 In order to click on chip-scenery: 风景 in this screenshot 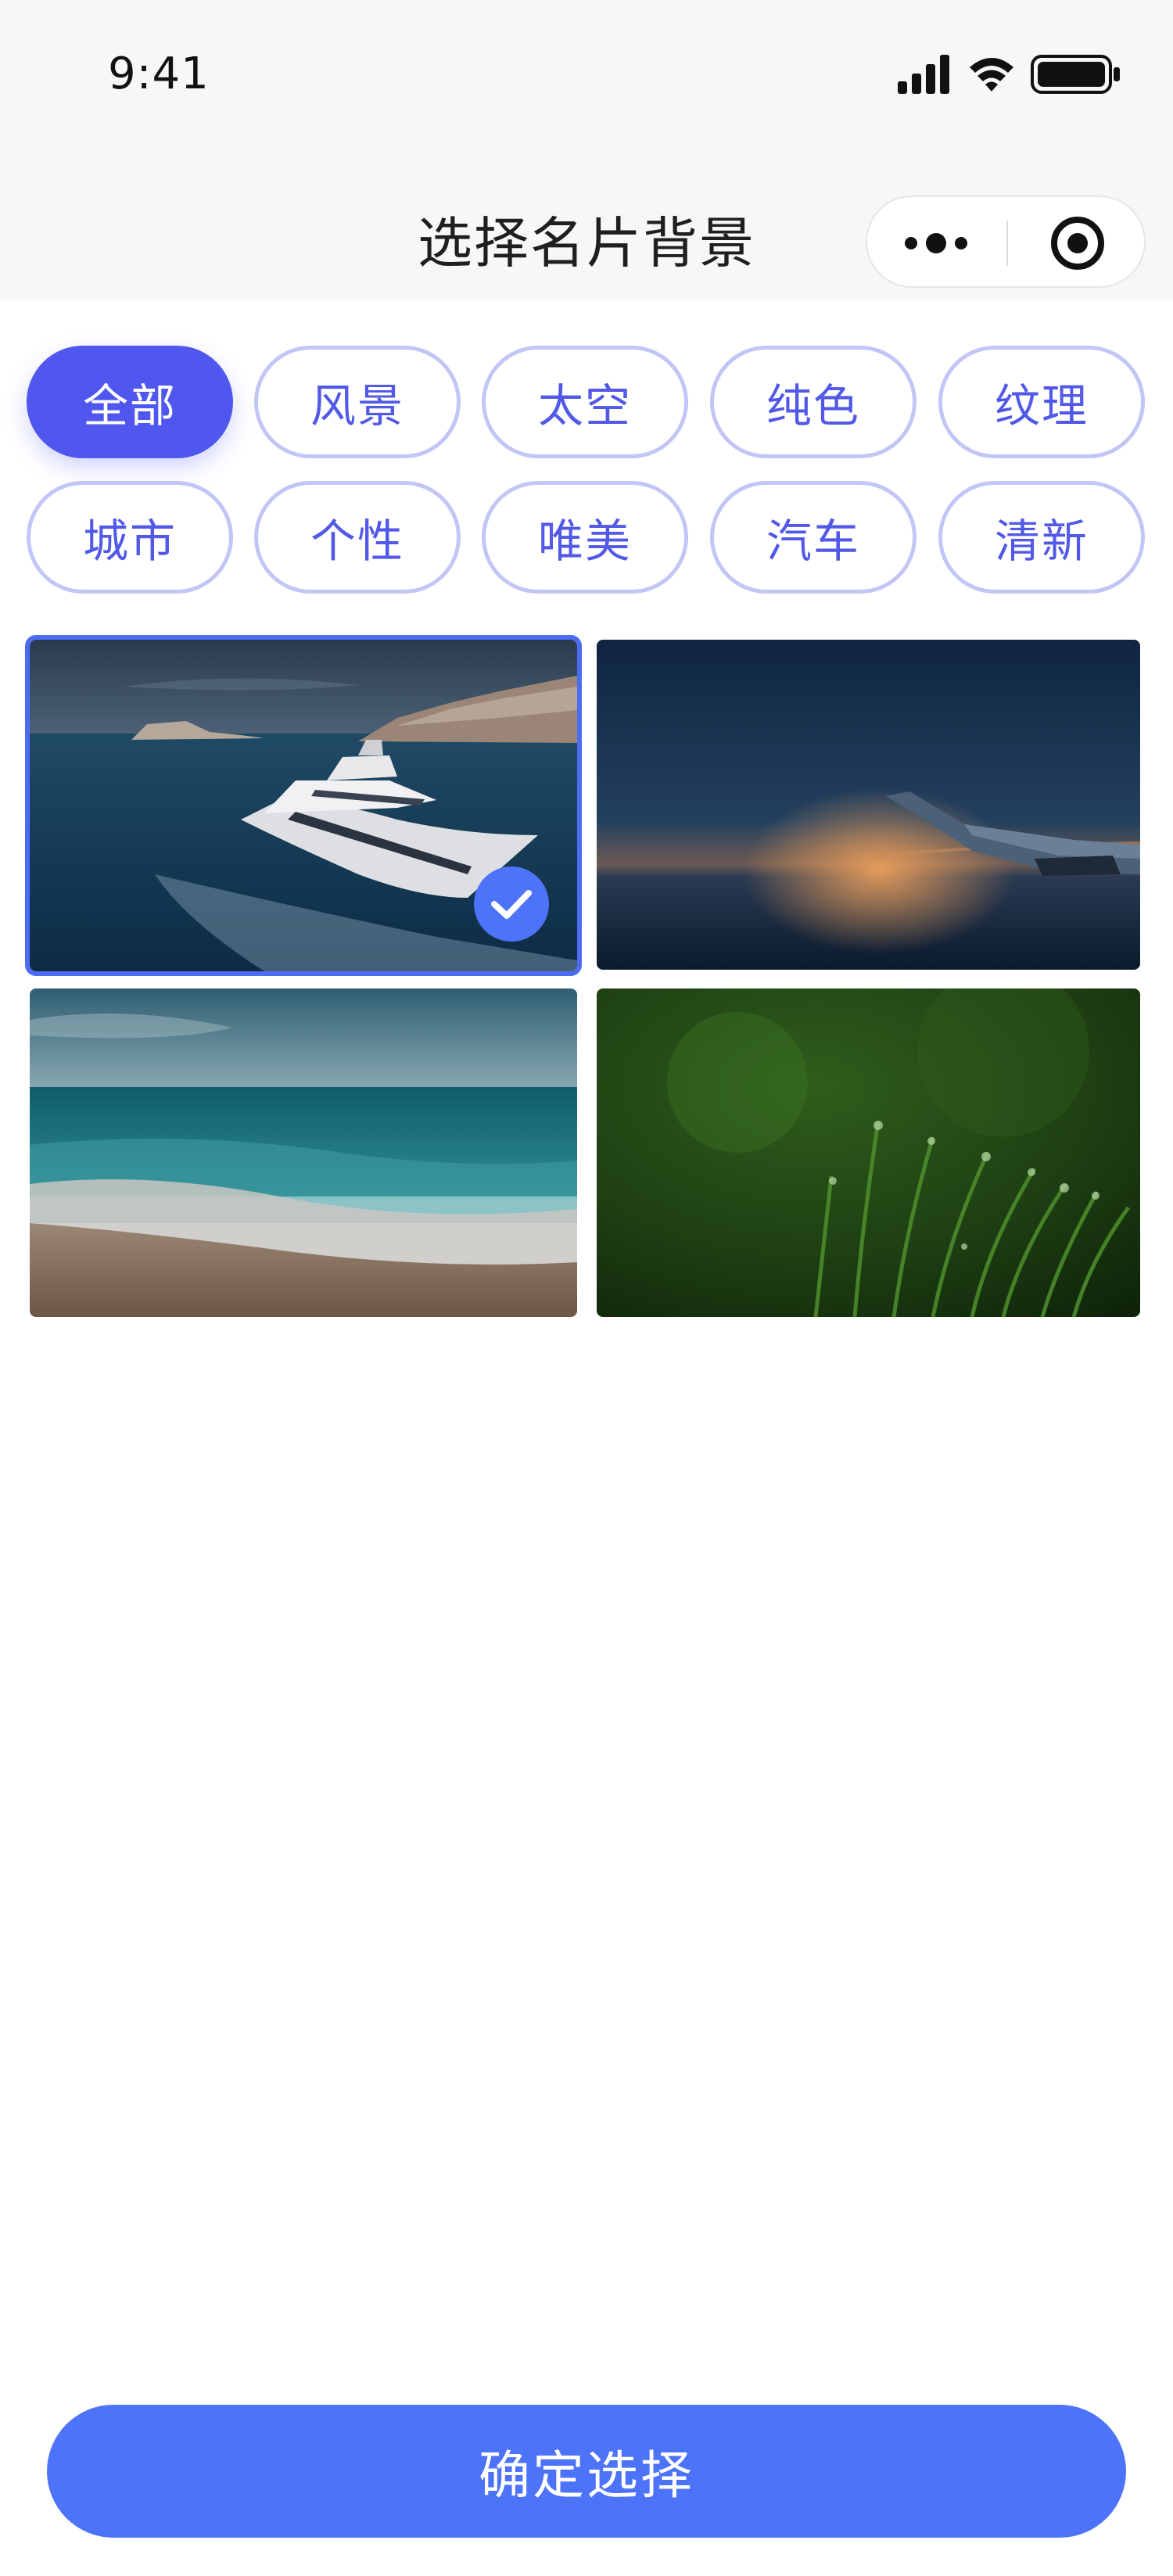, I will do `click(357, 402)`.